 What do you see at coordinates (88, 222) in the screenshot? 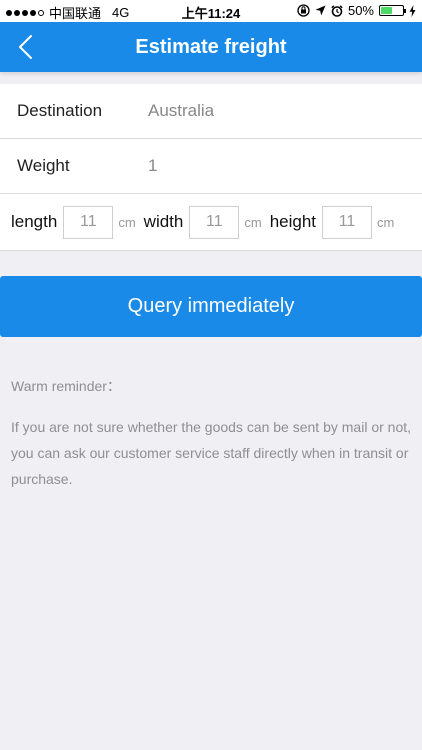
I see `length-field` at bounding box center [88, 222].